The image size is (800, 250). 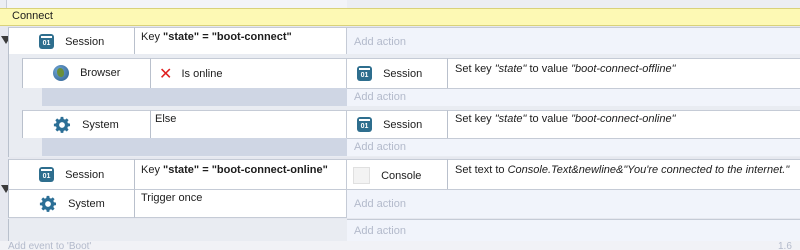 What do you see at coordinates (623, 69) in the screenshot?
I see `action-value: "boot-connect-offline"` at bounding box center [623, 69].